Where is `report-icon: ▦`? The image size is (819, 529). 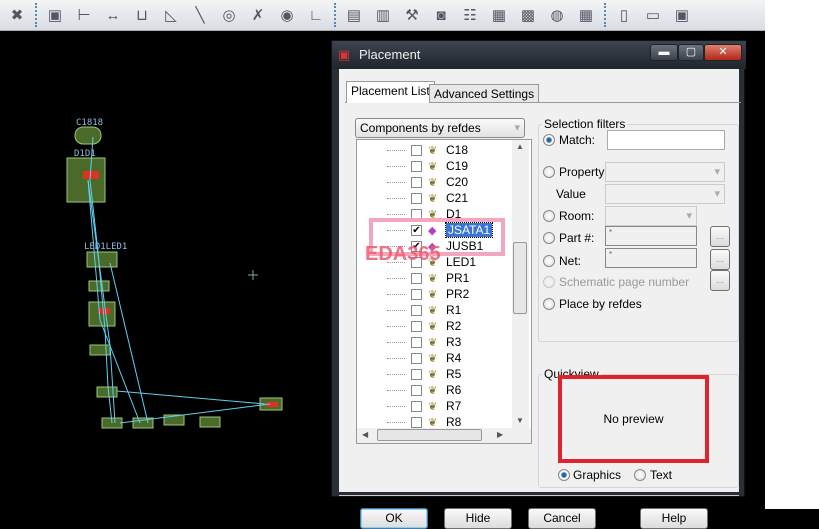 report-icon: ▦ is located at coordinates (499, 15).